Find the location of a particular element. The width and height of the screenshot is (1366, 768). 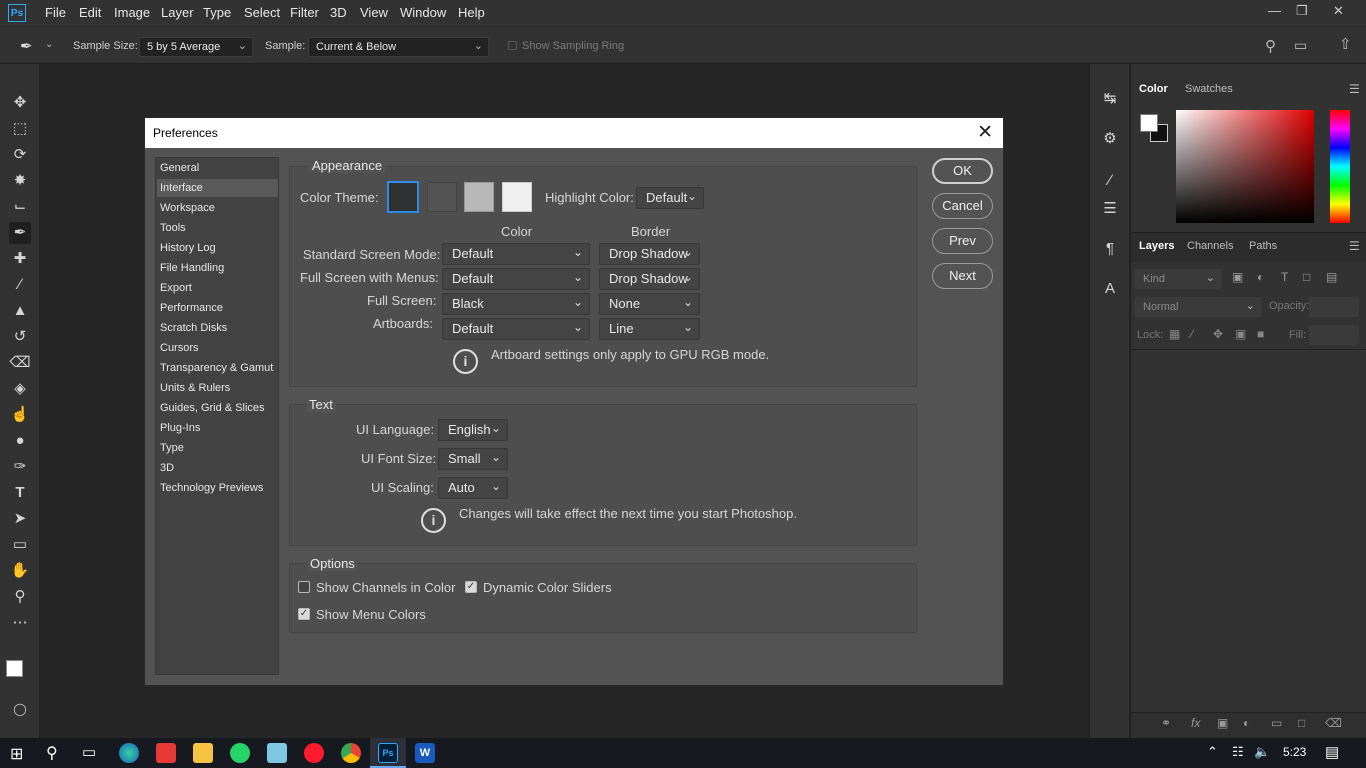

brush-tool-icon: ∕ is located at coordinates (20, 285).